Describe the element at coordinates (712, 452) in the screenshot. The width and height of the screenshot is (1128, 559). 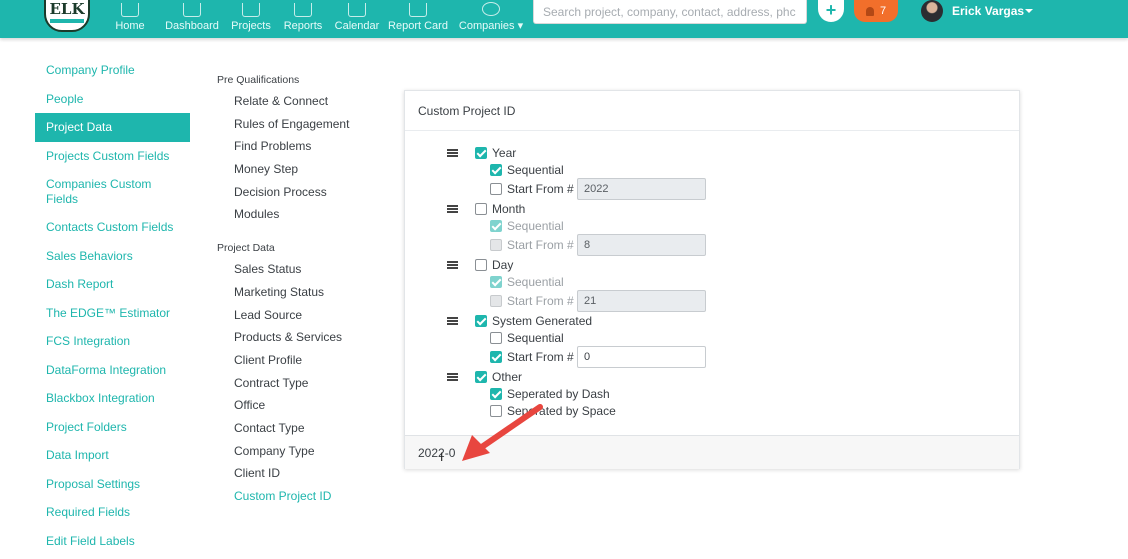
I see `project-id-preview: 2022-0` at that location.